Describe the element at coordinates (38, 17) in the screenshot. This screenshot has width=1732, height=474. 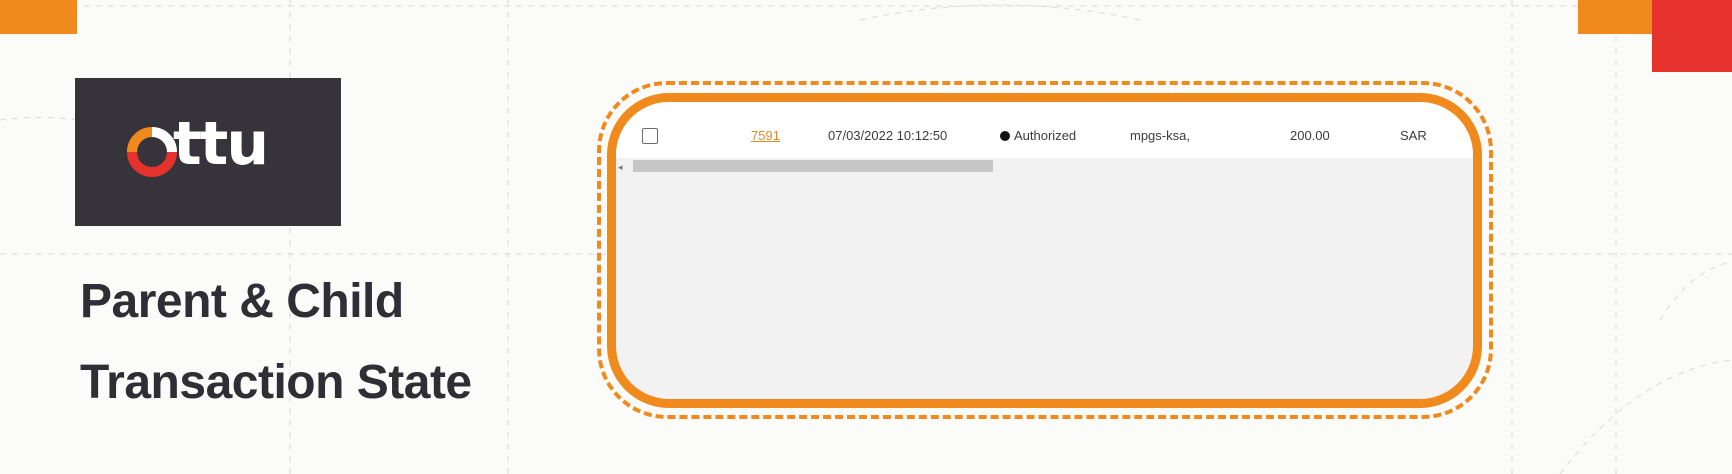
I see `corner-accent-top-left` at that location.